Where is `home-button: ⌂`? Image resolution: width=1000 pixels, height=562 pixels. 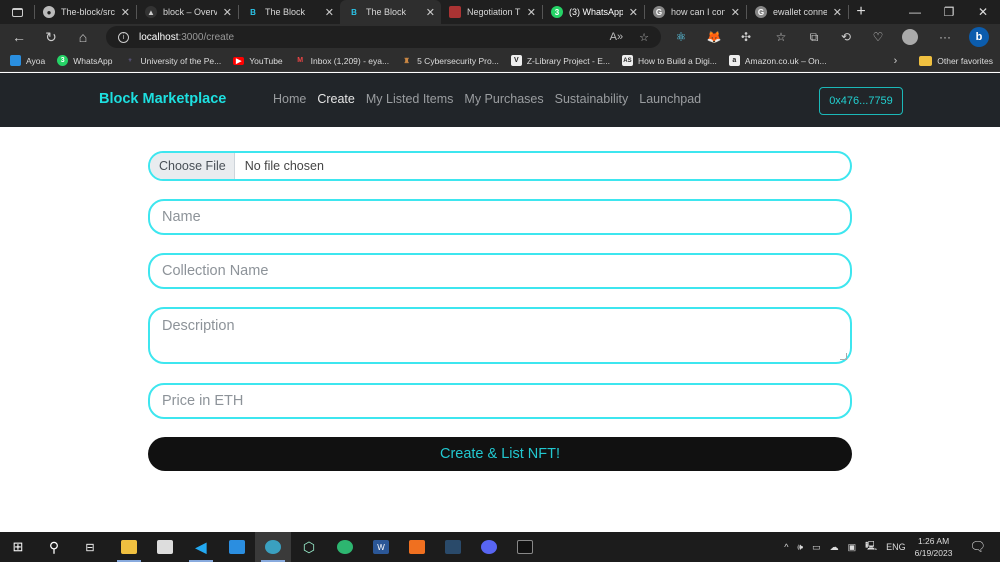
home-button: ⌂ is located at coordinates (83, 37).